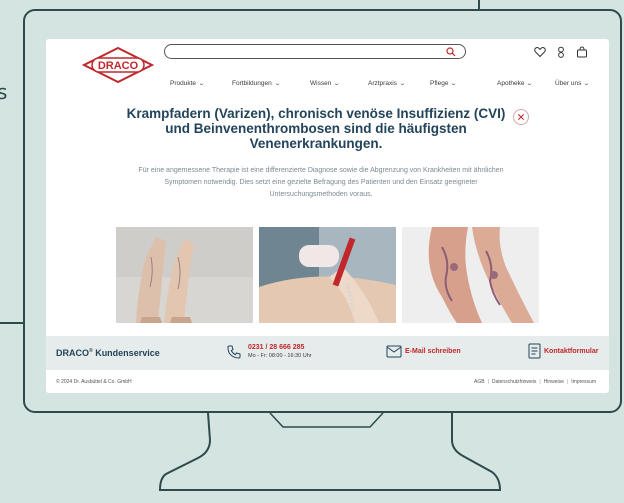 This screenshot has height=503, width=624. What do you see at coordinates (534, 351) in the screenshot?
I see `form-icon` at bounding box center [534, 351].